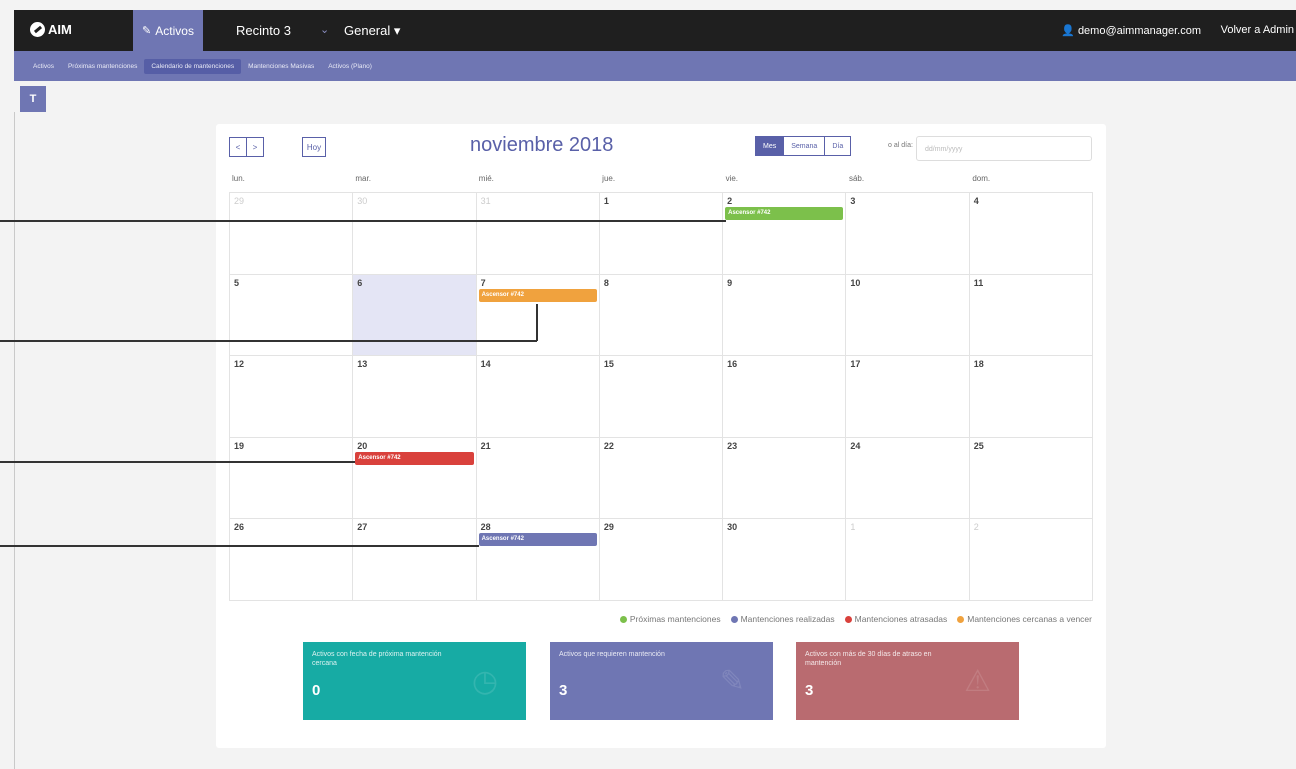 Image resolution: width=1296 pixels, height=769 pixels. What do you see at coordinates (316, 690) in the screenshot?
I see `stat-value: 0` at bounding box center [316, 690].